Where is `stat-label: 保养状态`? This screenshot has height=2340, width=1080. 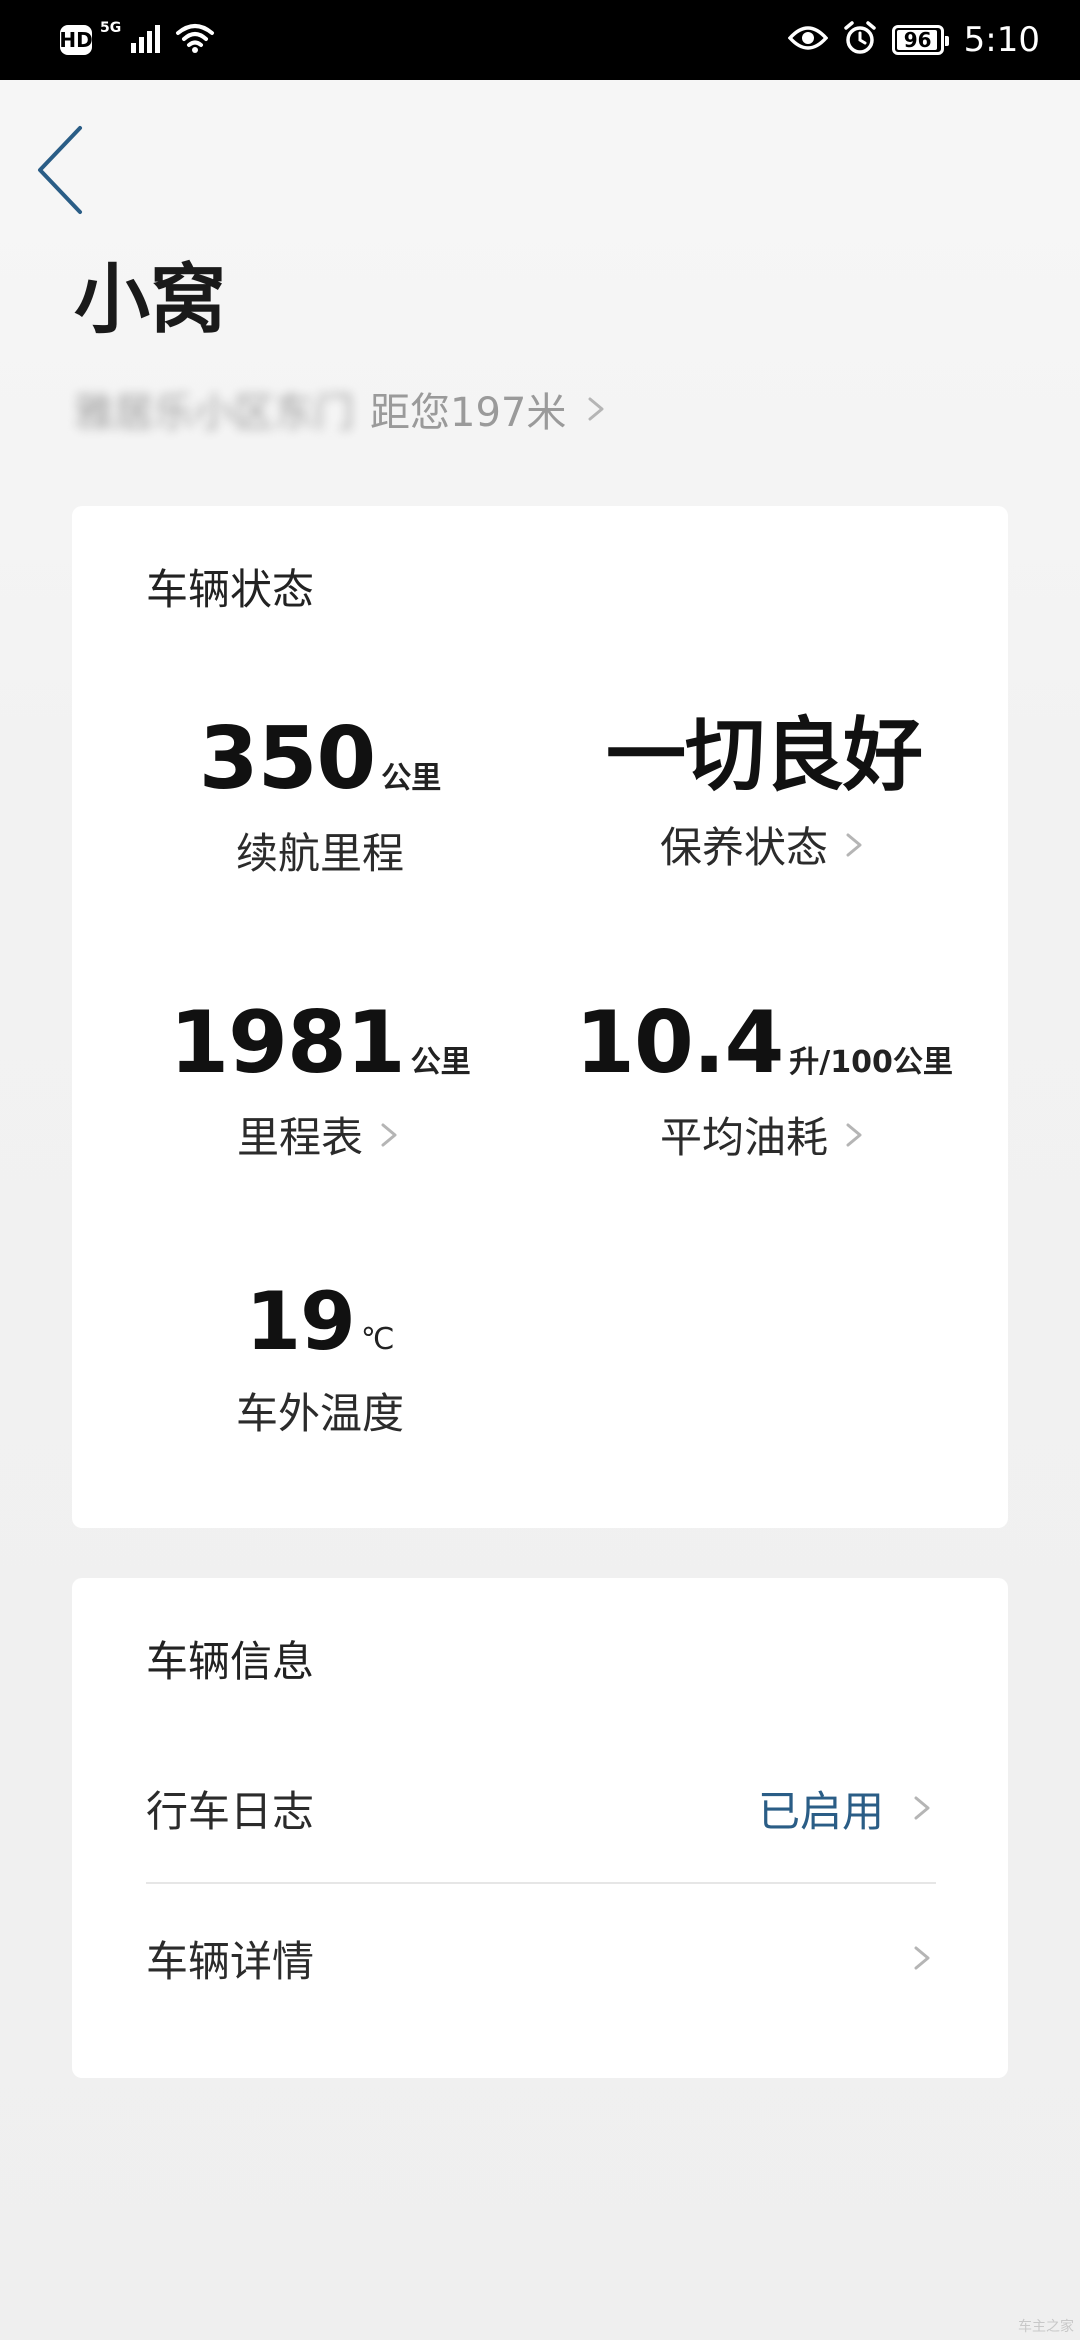
stat-label: 保养状态 is located at coordinates (743, 847).